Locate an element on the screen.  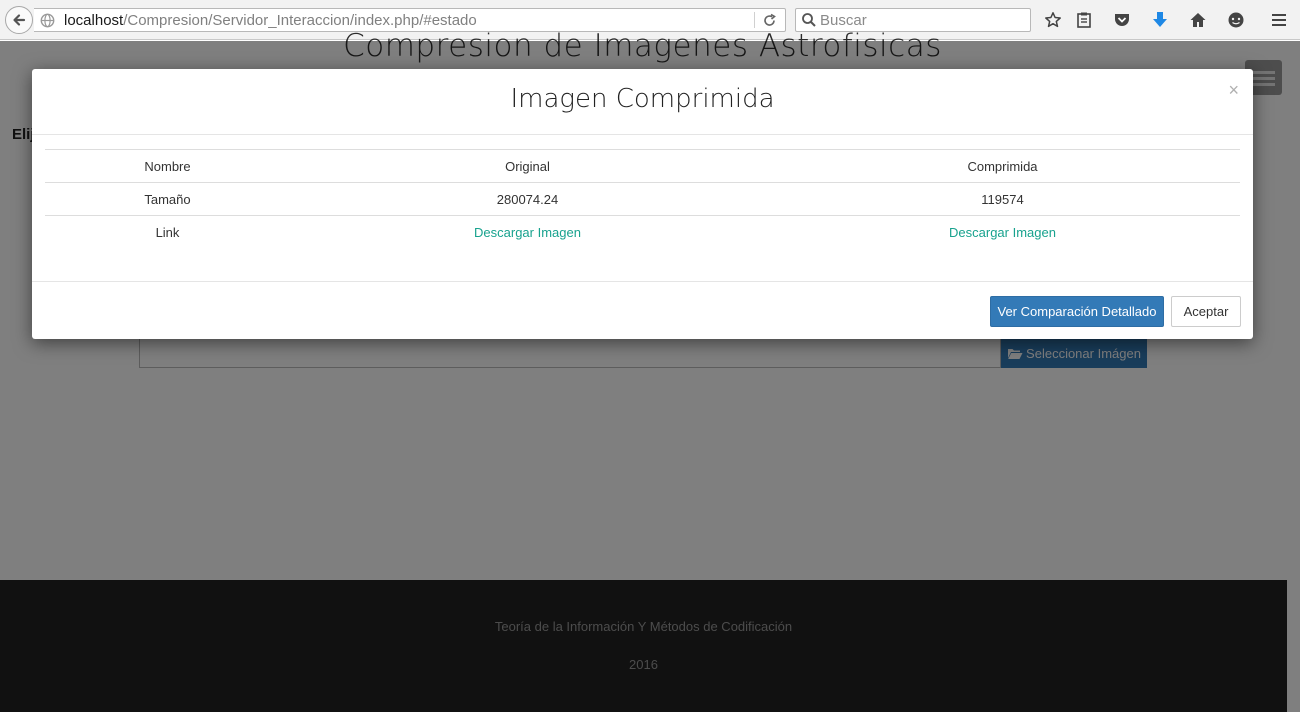
table-cell: Comprimida is located at coordinates (1002, 166).